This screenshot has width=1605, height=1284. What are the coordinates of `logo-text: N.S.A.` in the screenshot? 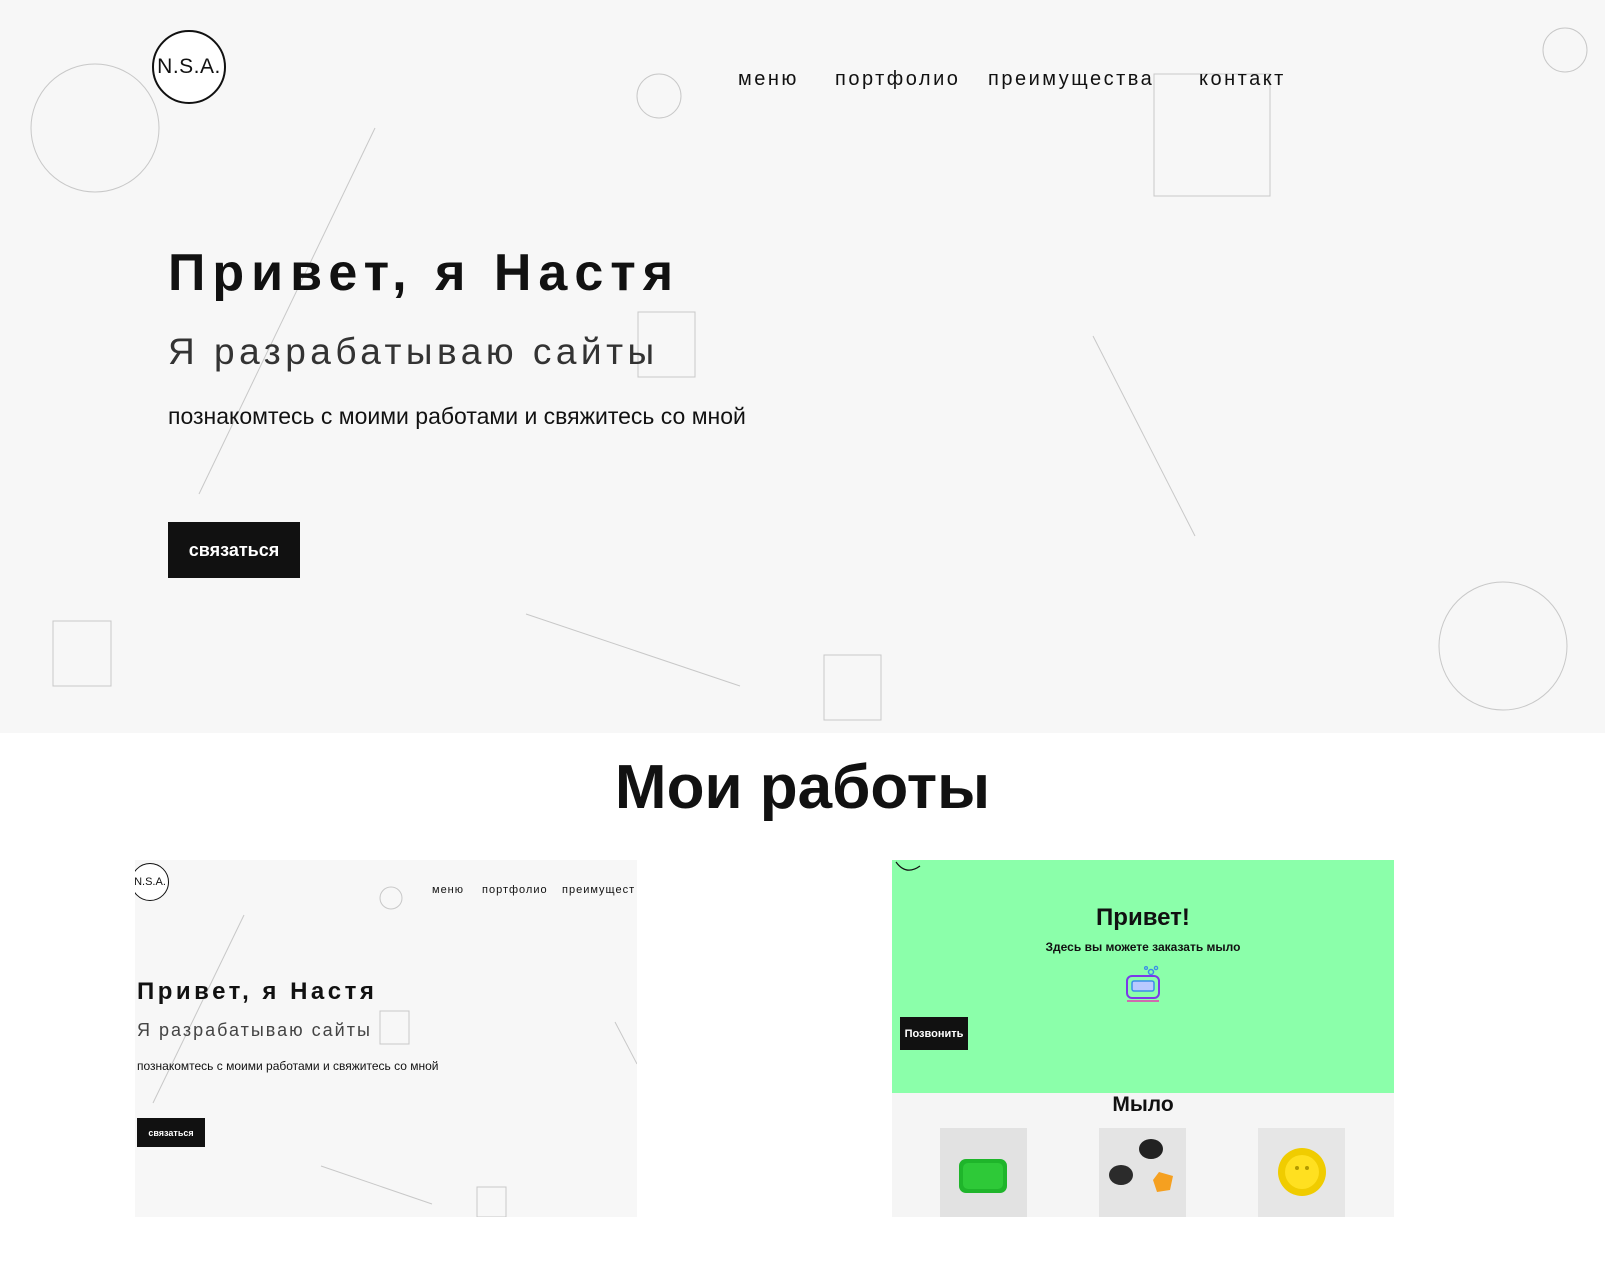 It's located at (189, 66).